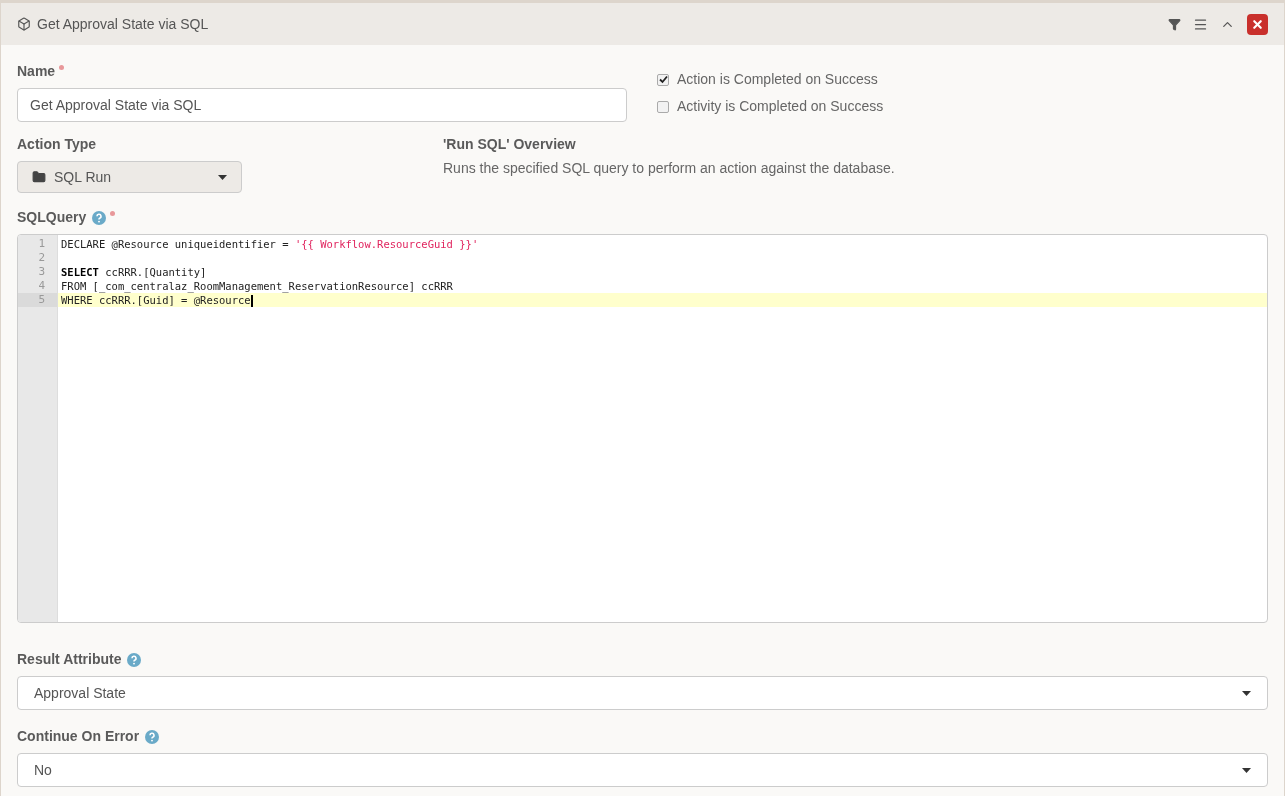 Image resolution: width=1285 pixels, height=796 pixels. I want to click on line-number: 1, so click(41, 244).